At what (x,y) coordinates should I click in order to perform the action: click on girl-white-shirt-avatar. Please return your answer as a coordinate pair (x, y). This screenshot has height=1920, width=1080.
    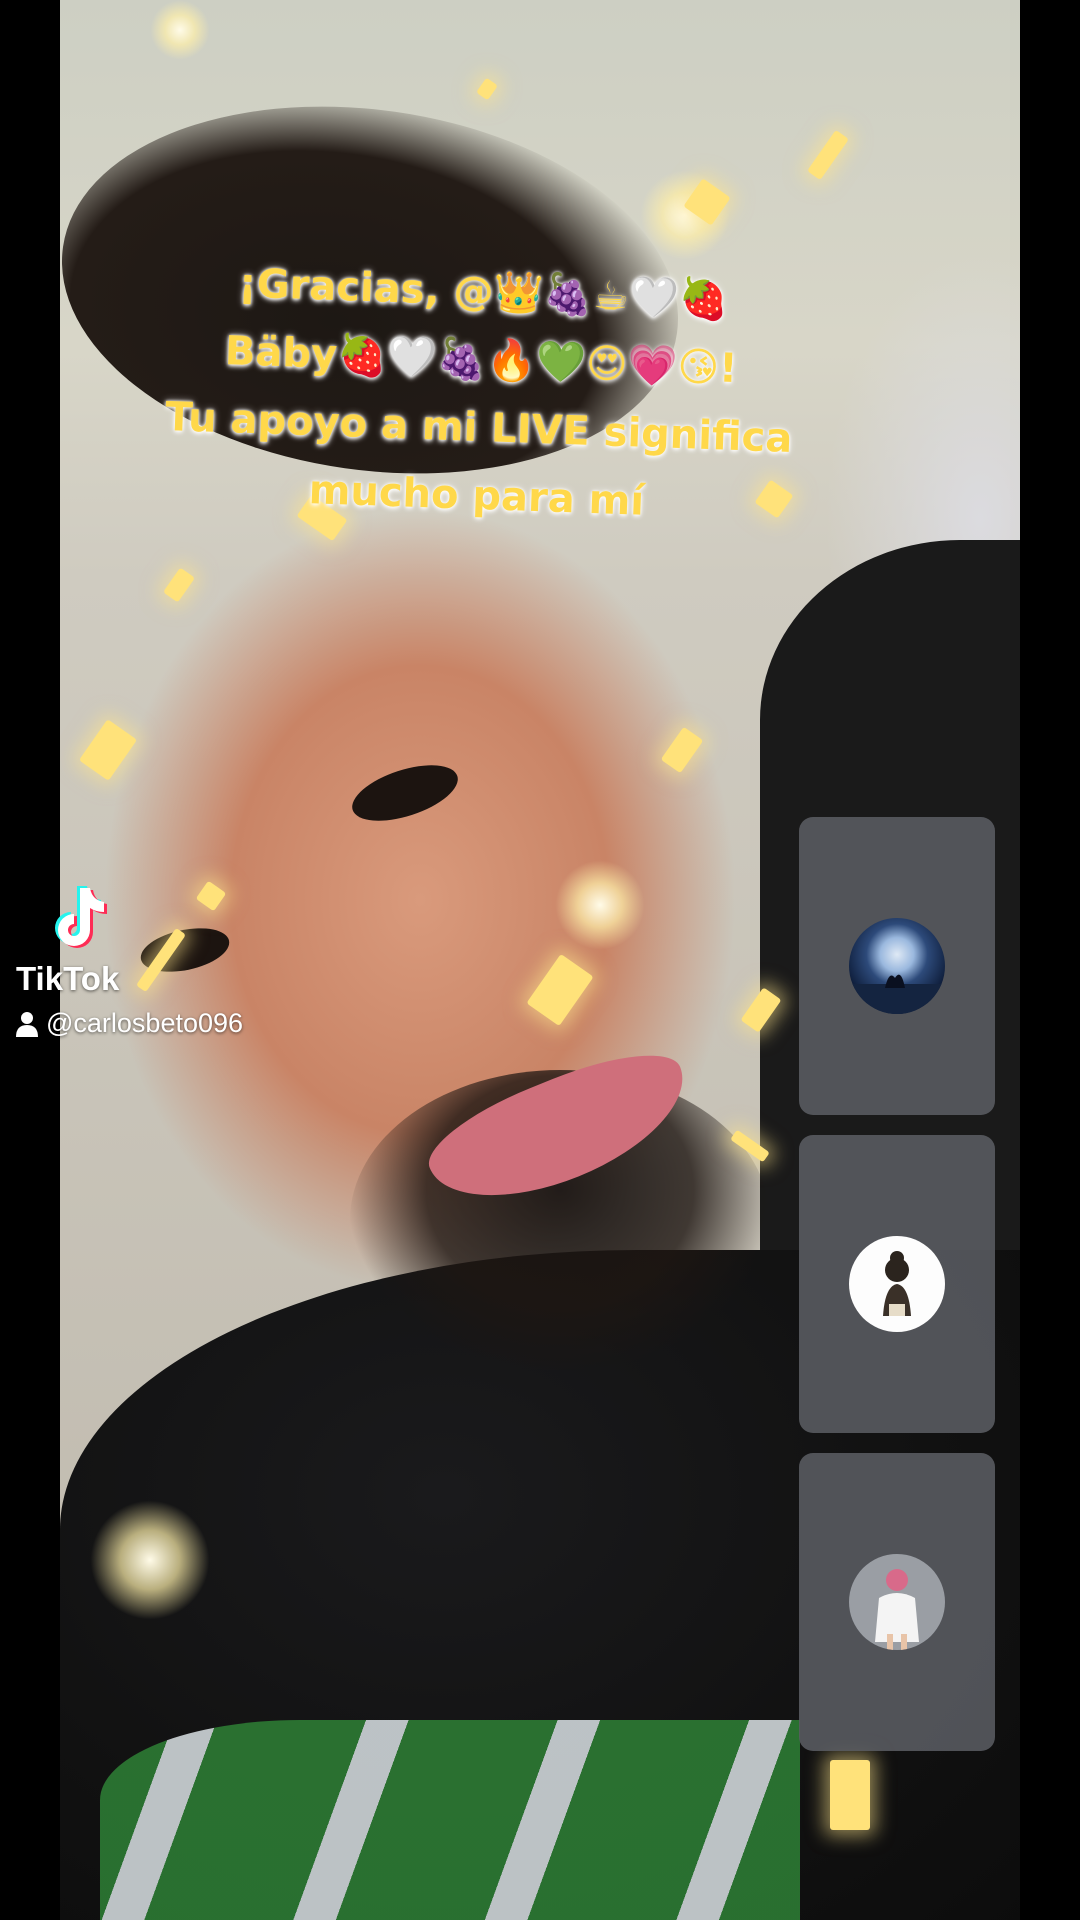
    Looking at the image, I should click on (897, 1602).